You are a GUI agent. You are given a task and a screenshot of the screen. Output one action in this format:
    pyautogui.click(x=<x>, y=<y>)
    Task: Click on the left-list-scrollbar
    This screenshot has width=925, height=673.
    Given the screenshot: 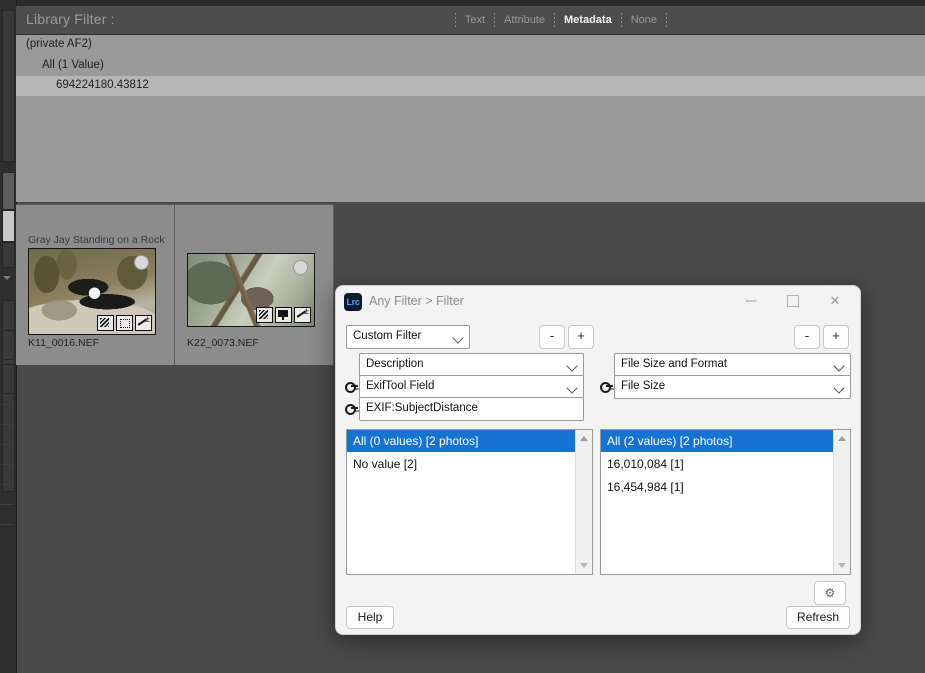 What is the action you would take?
    pyautogui.click(x=583, y=502)
    